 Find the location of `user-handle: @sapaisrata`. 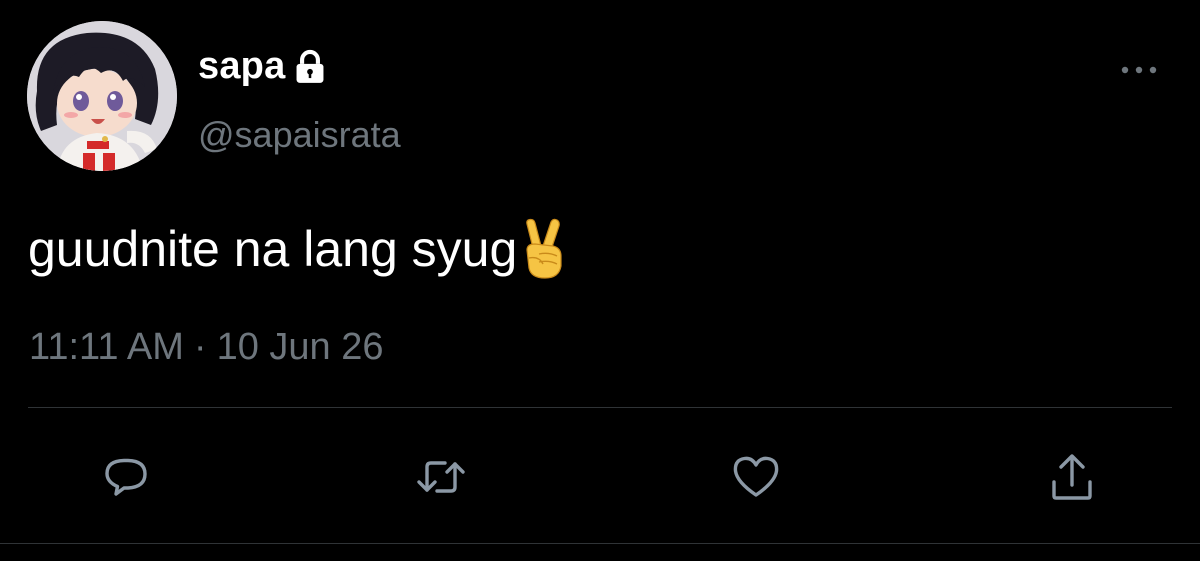

user-handle: @sapaisrata is located at coordinates (299, 135).